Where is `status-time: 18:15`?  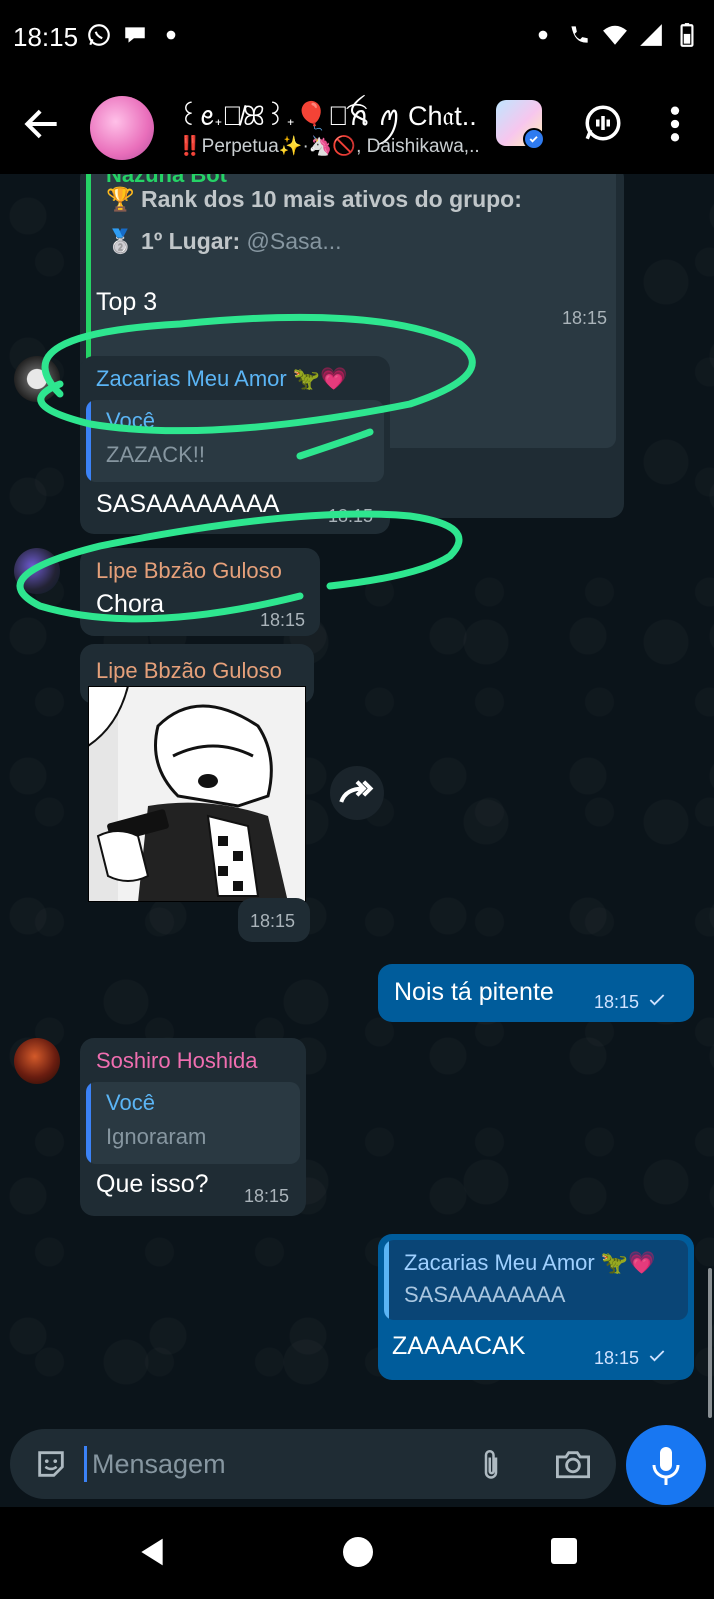 status-time: 18:15 is located at coordinates (46, 37).